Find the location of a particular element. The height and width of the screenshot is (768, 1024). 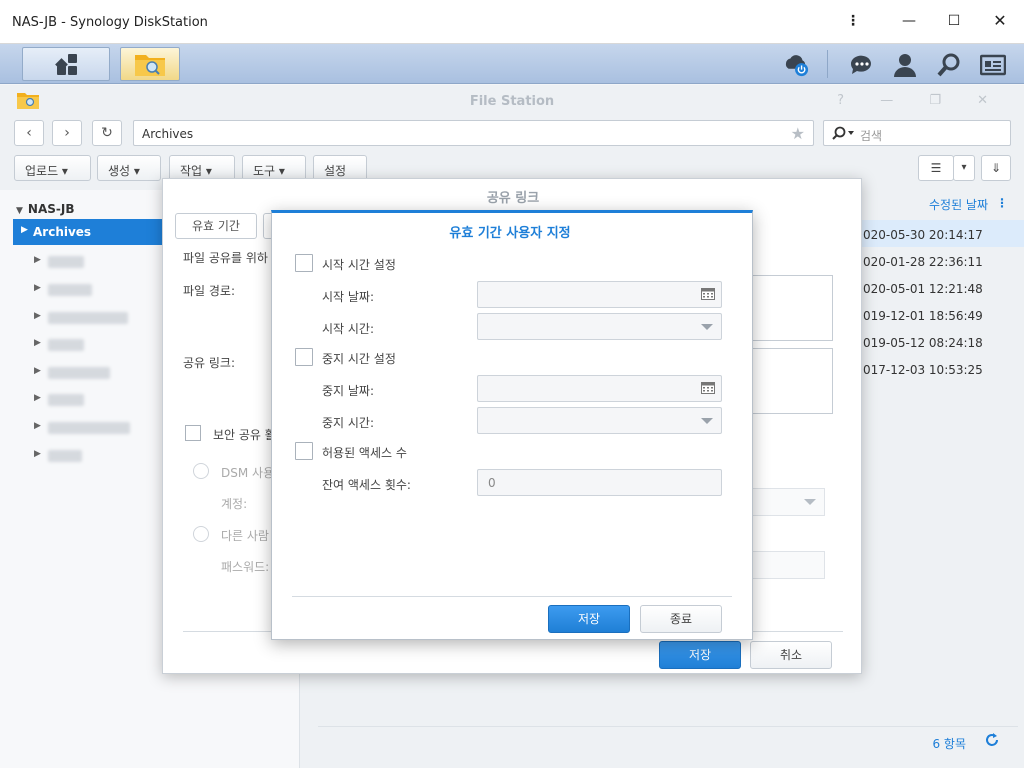

file-station-folder-icon is located at coordinates (150, 65).